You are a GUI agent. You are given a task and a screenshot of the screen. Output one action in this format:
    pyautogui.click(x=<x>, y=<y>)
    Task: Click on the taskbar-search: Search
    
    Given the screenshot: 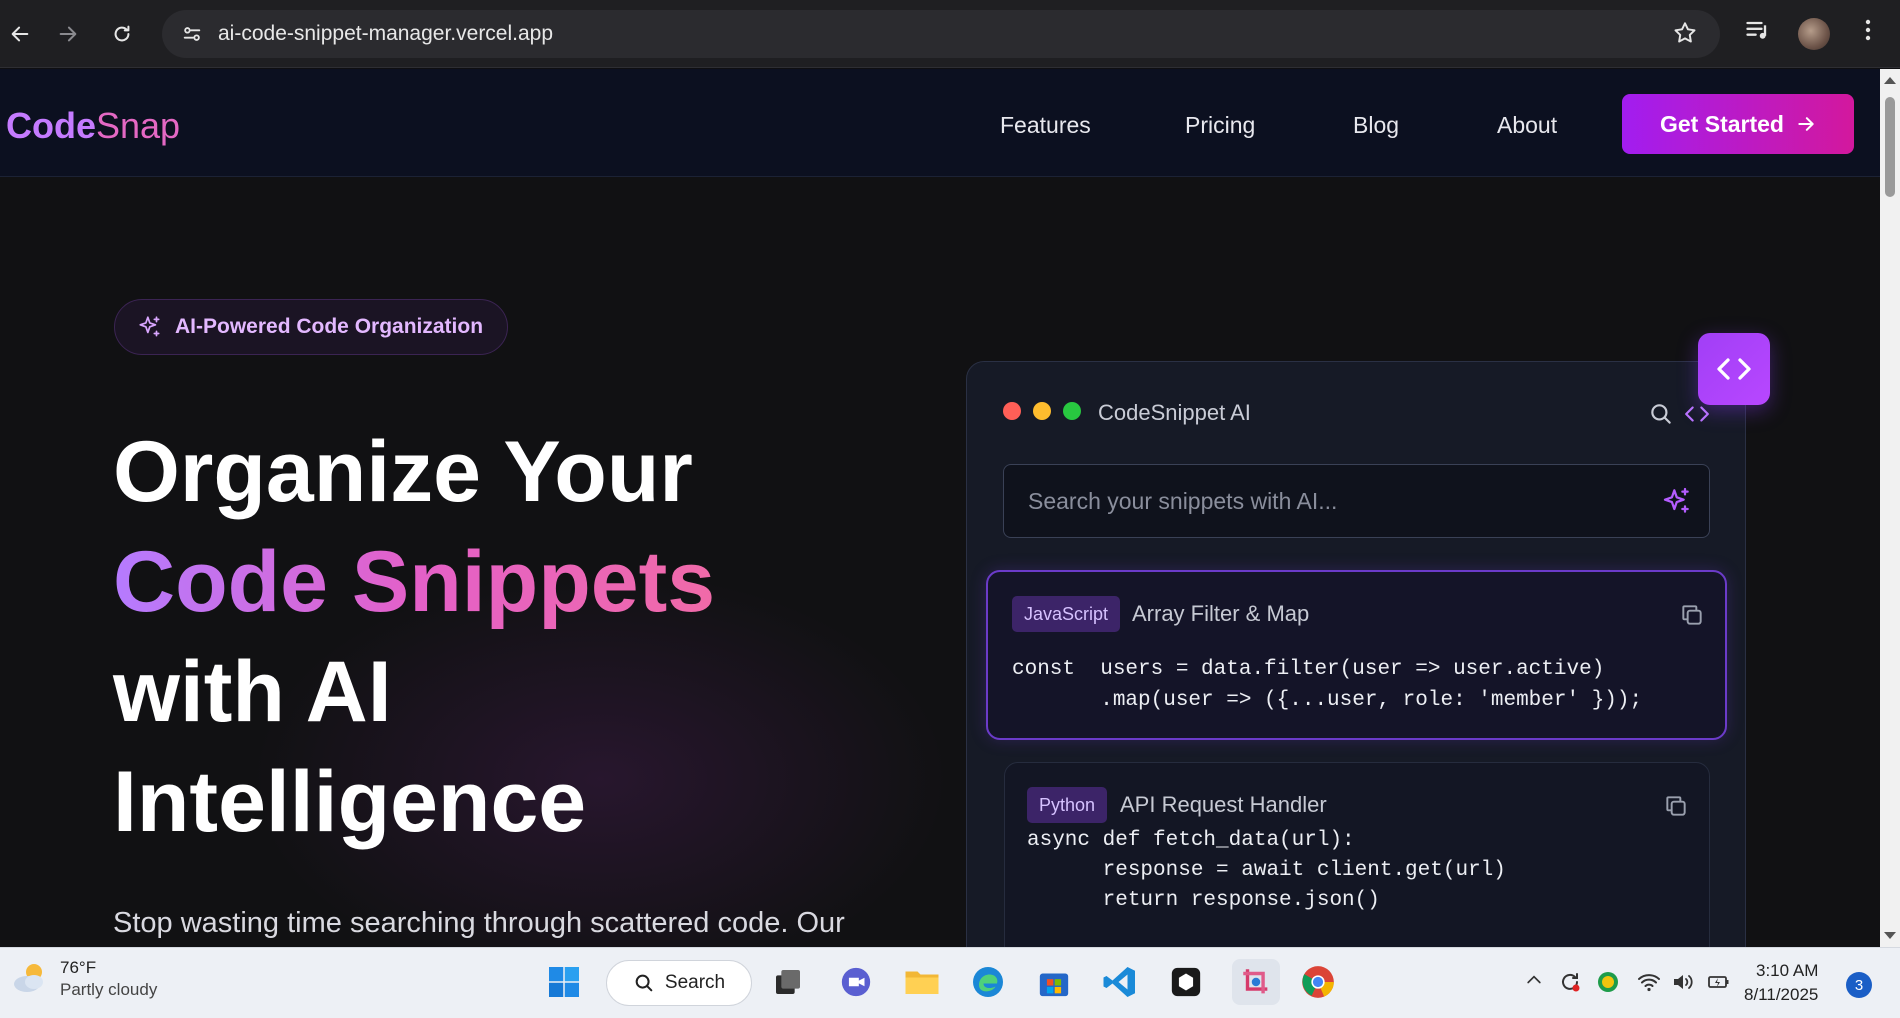 What is the action you would take?
    pyautogui.click(x=679, y=983)
    